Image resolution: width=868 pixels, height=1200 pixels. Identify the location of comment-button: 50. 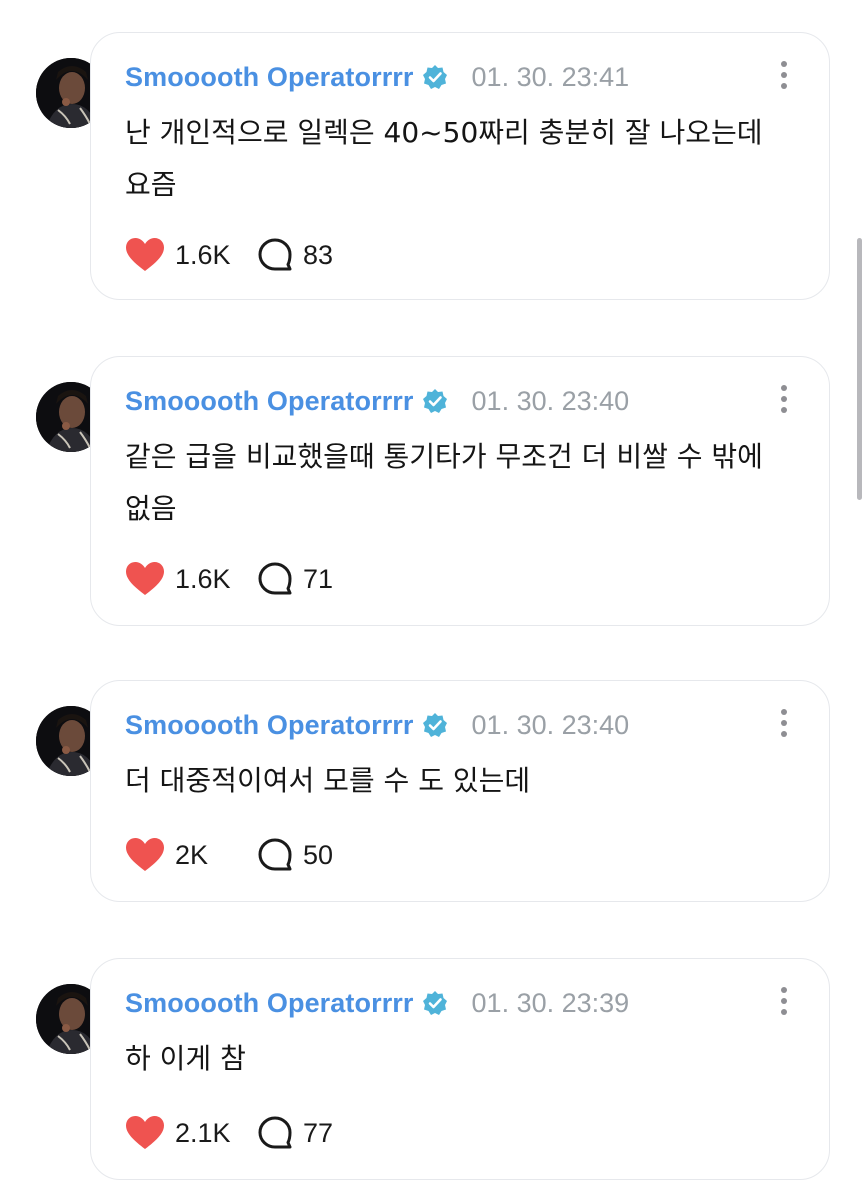
(295, 855).